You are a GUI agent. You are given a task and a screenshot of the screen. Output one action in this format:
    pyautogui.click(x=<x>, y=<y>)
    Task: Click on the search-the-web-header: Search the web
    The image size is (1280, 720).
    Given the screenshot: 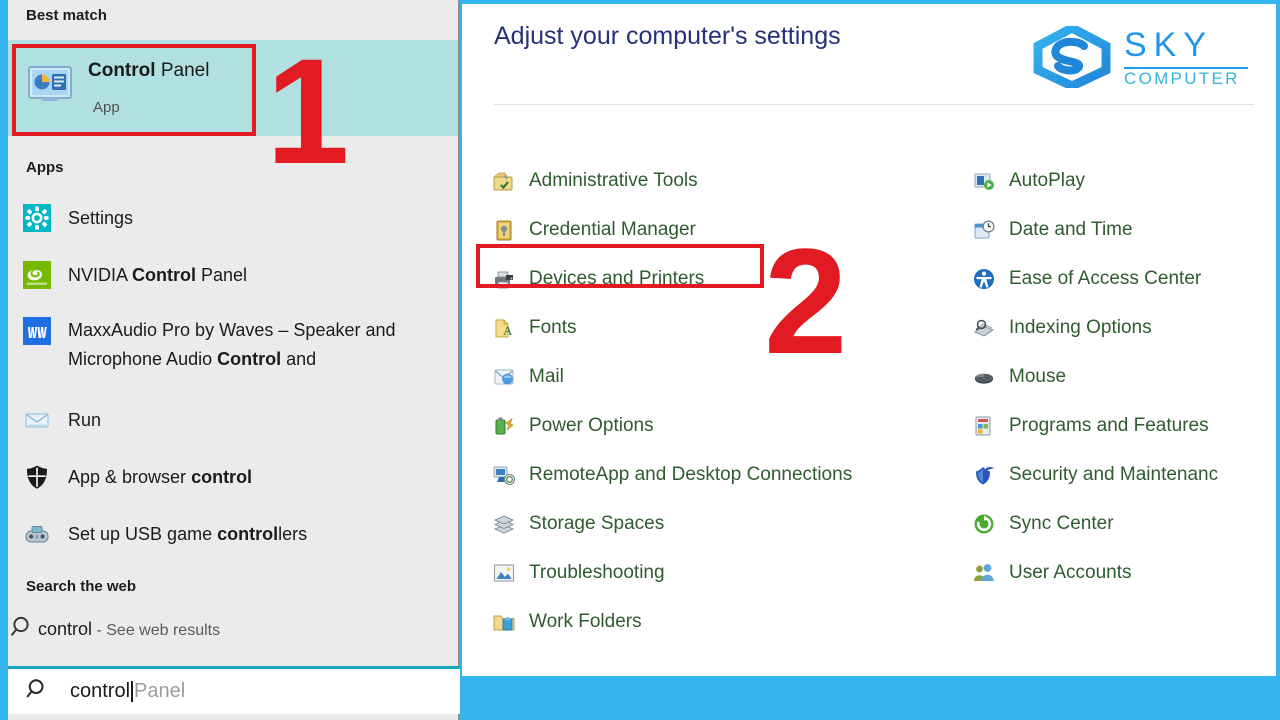 What is the action you would take?
    pyautogui.click(x=81, y=586)
    